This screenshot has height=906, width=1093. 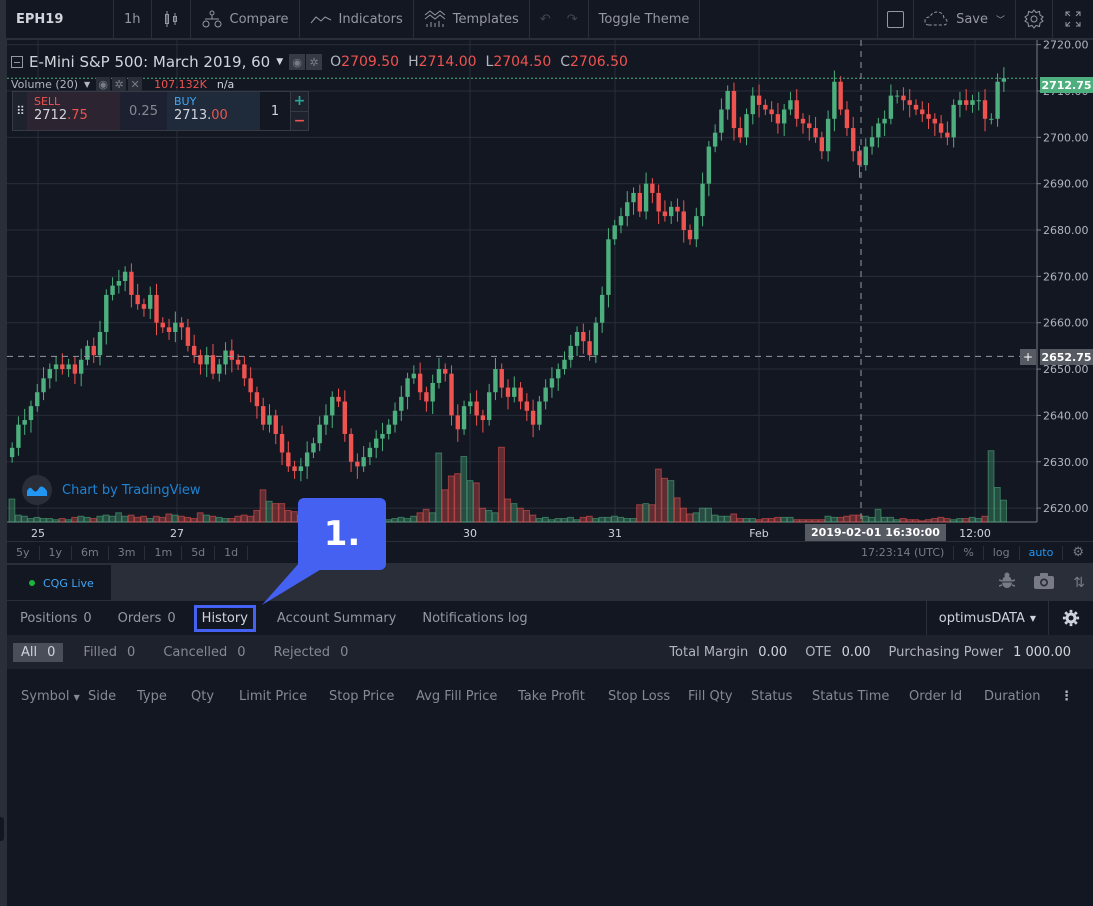 I want to click on column-order-id: Order Id, so click(x=935, y=696).